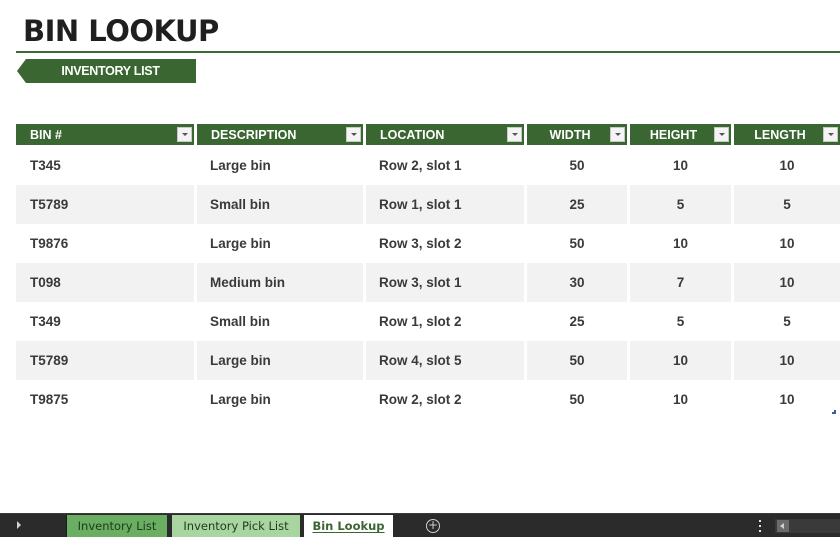  Describe the element at coordinates (445, 399) in the screenshot. I see `cell-location: Row 2, slot 2` at that location.